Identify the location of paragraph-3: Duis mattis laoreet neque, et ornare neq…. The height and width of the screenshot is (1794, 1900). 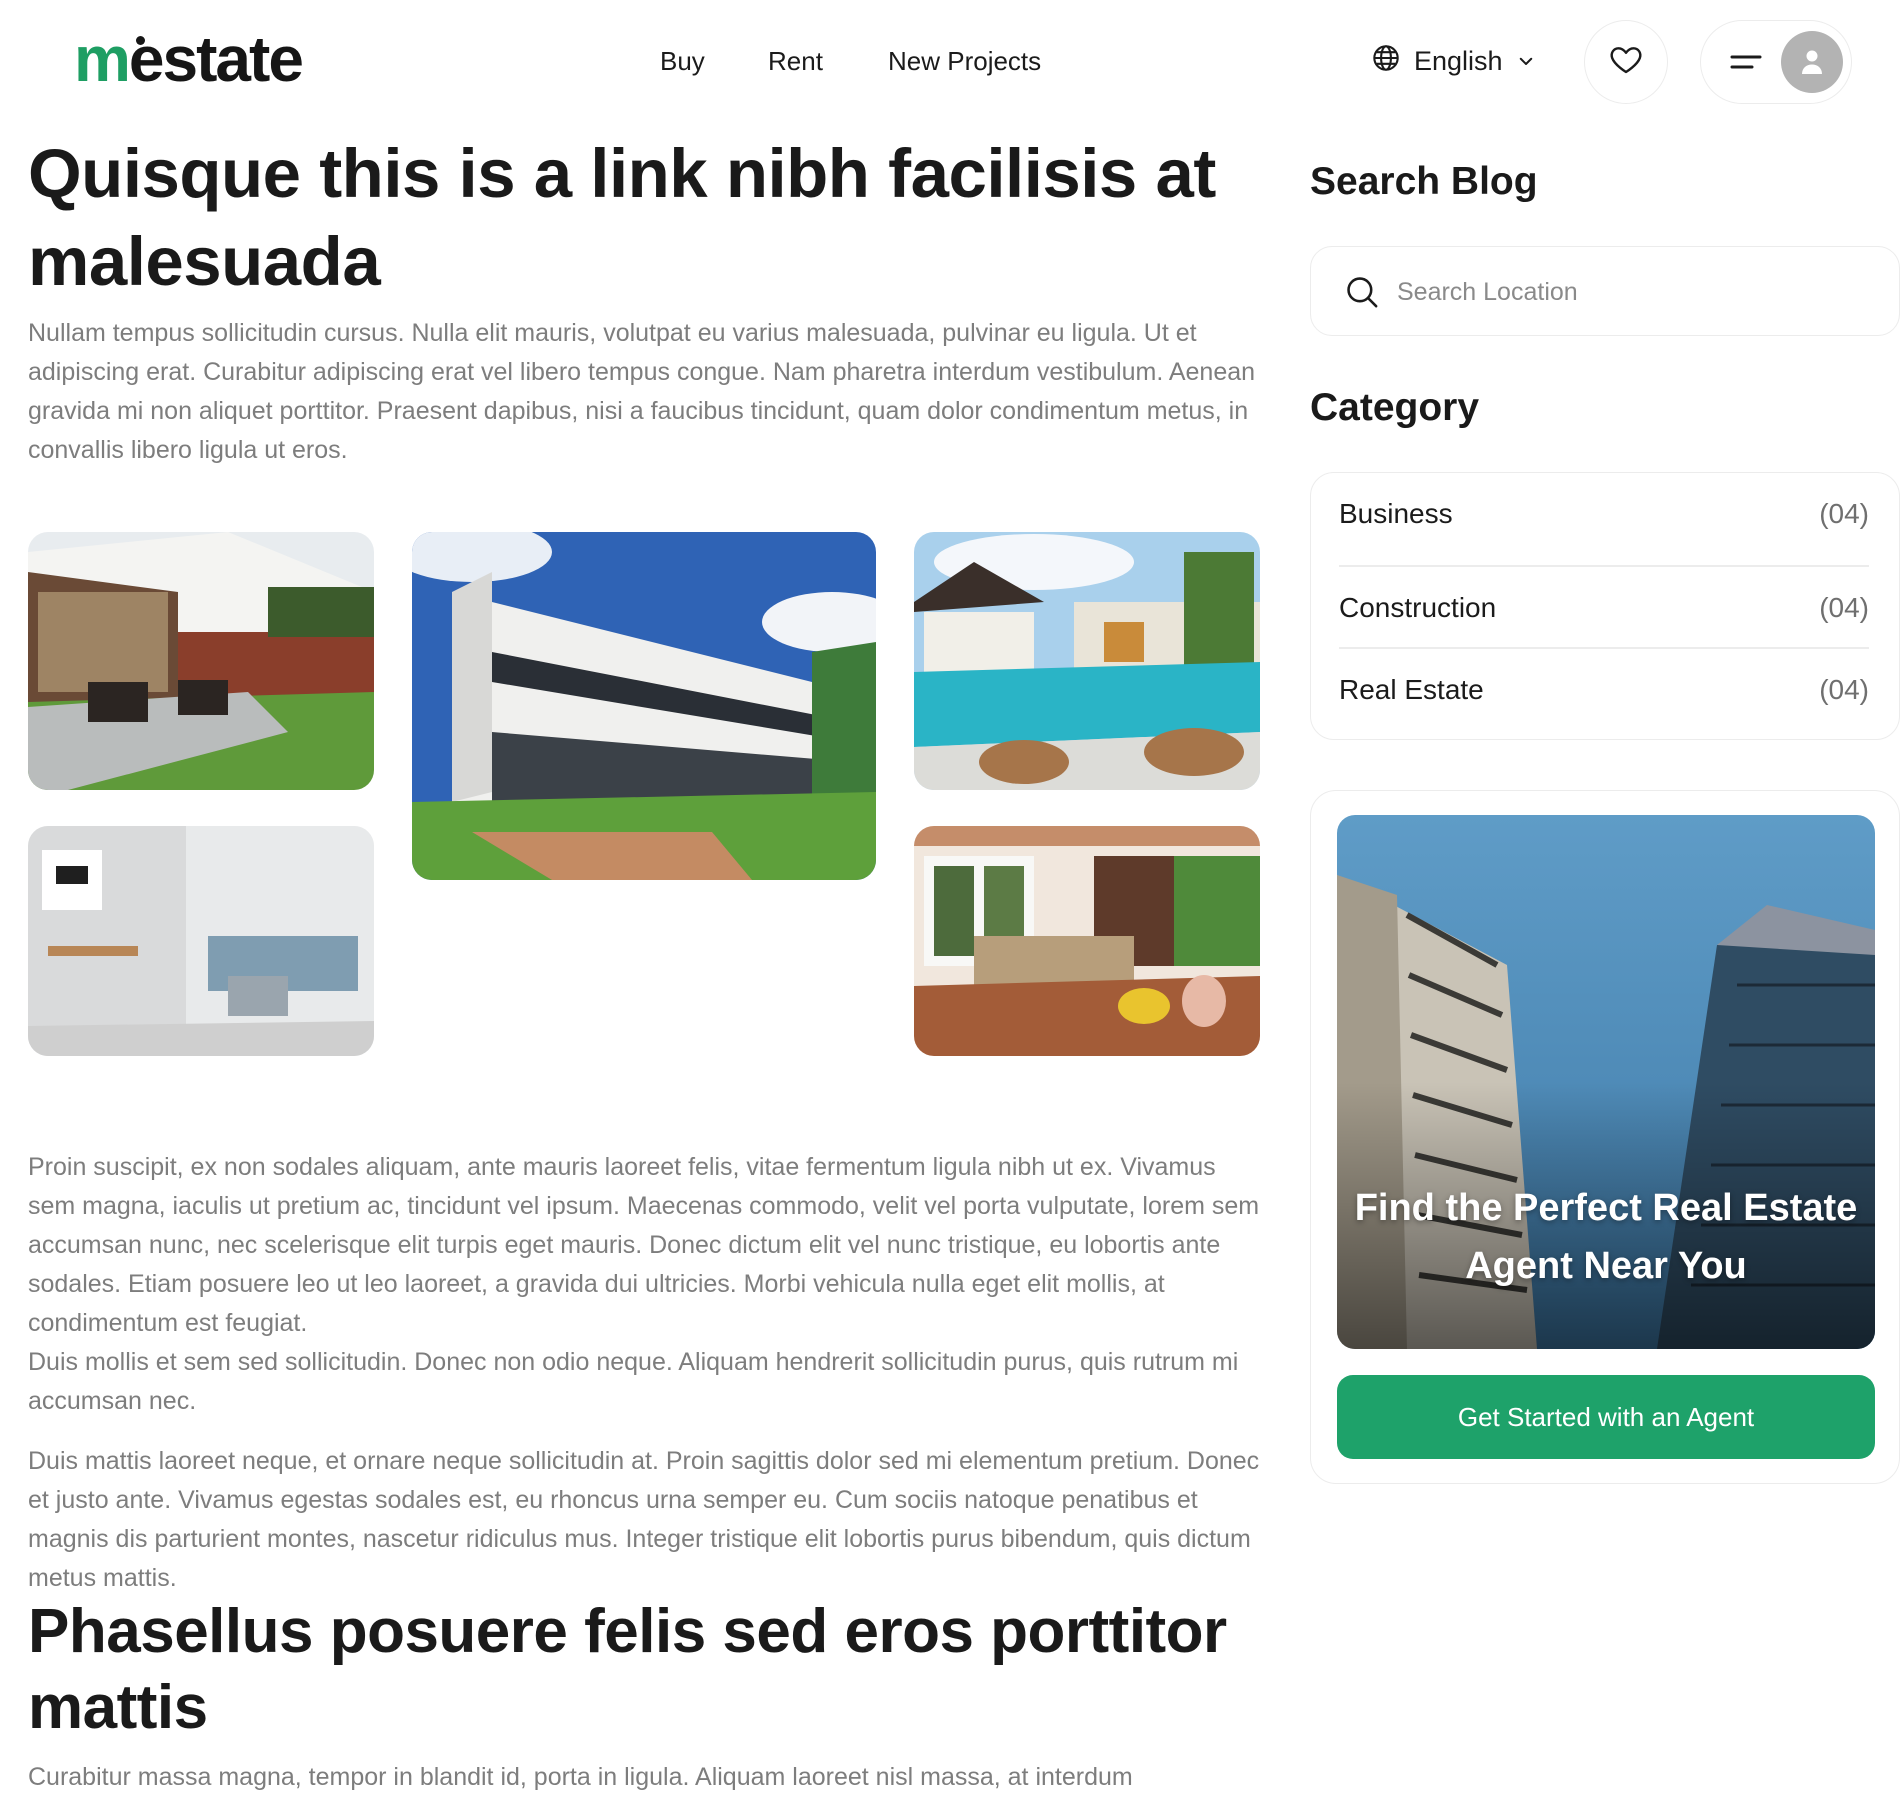
(644, 1519).